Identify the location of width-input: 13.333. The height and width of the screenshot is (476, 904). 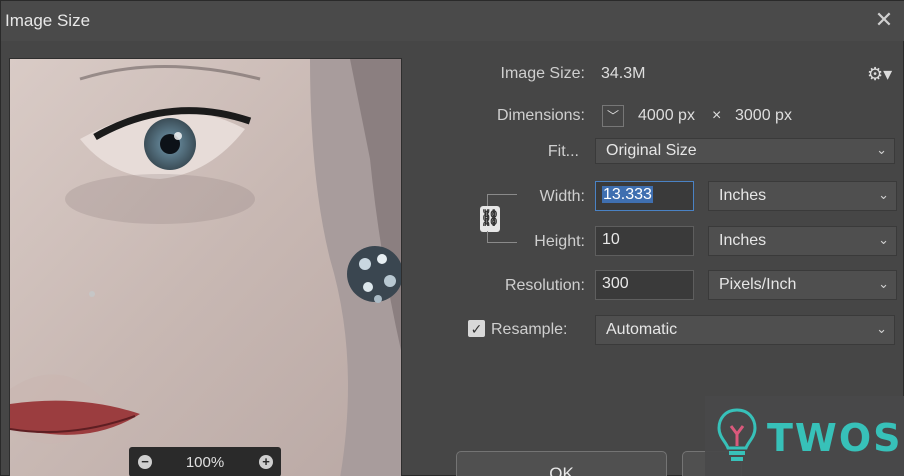
(644, 196).